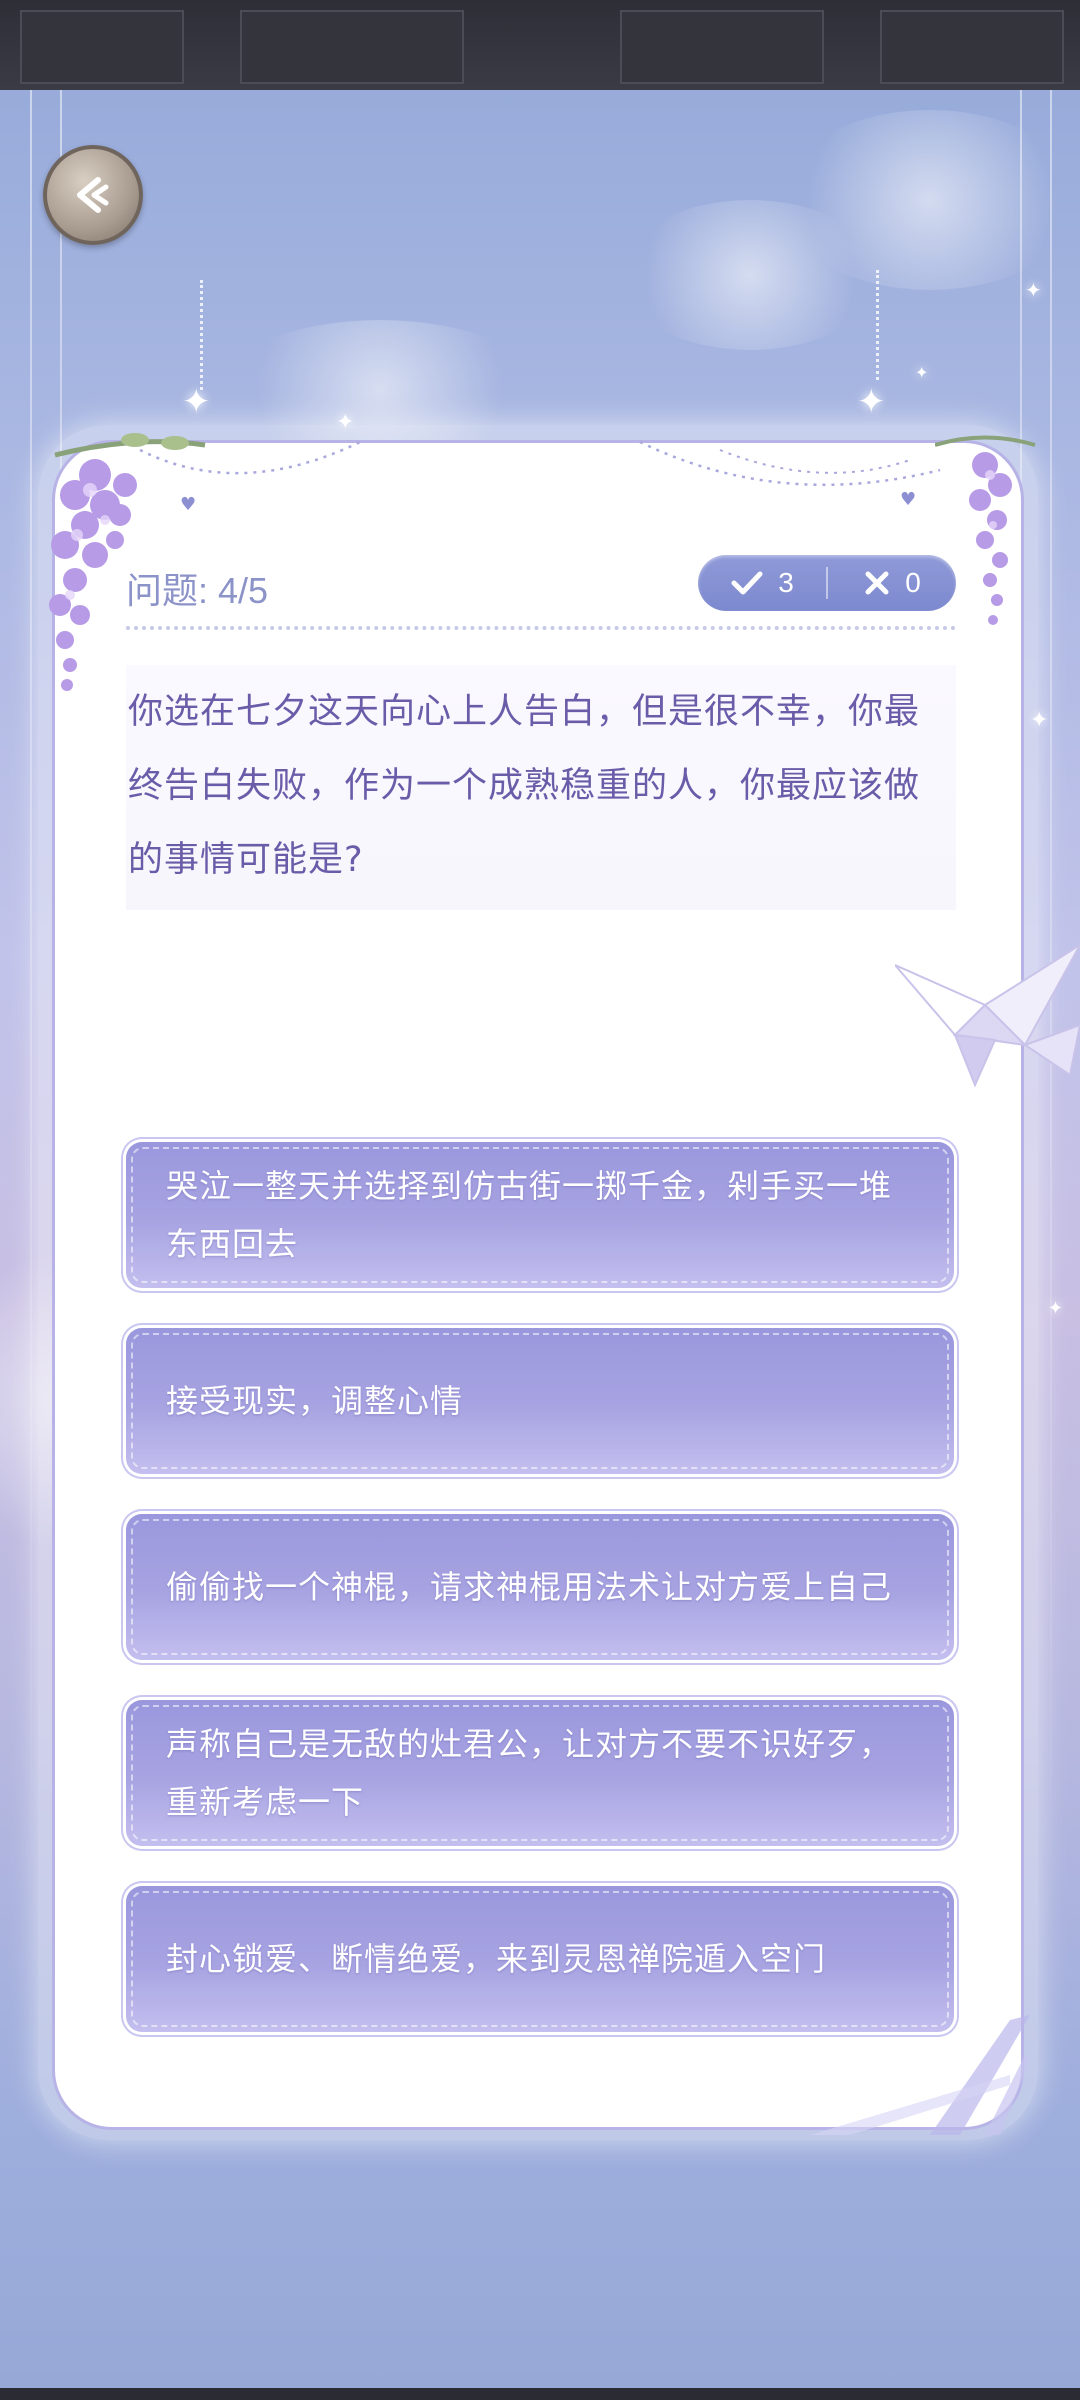 This screenshot has height=2400, width=1080. I want to click on wisteria-decoration, so click(985, 530).